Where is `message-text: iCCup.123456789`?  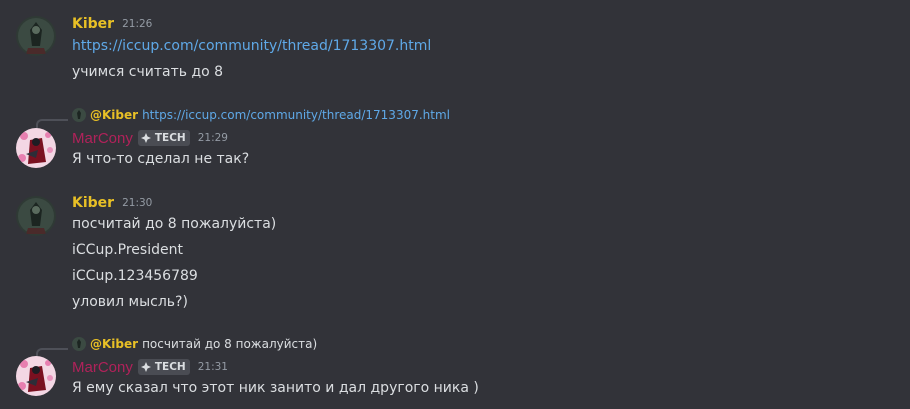
message-text: iCCup.123456789 is located at coordinates (135, 276).